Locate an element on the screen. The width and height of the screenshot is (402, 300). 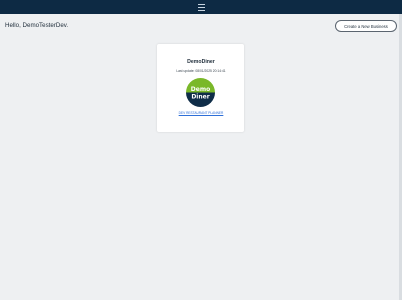
logo-text-top: Demo is located at coordinates (200, 89).